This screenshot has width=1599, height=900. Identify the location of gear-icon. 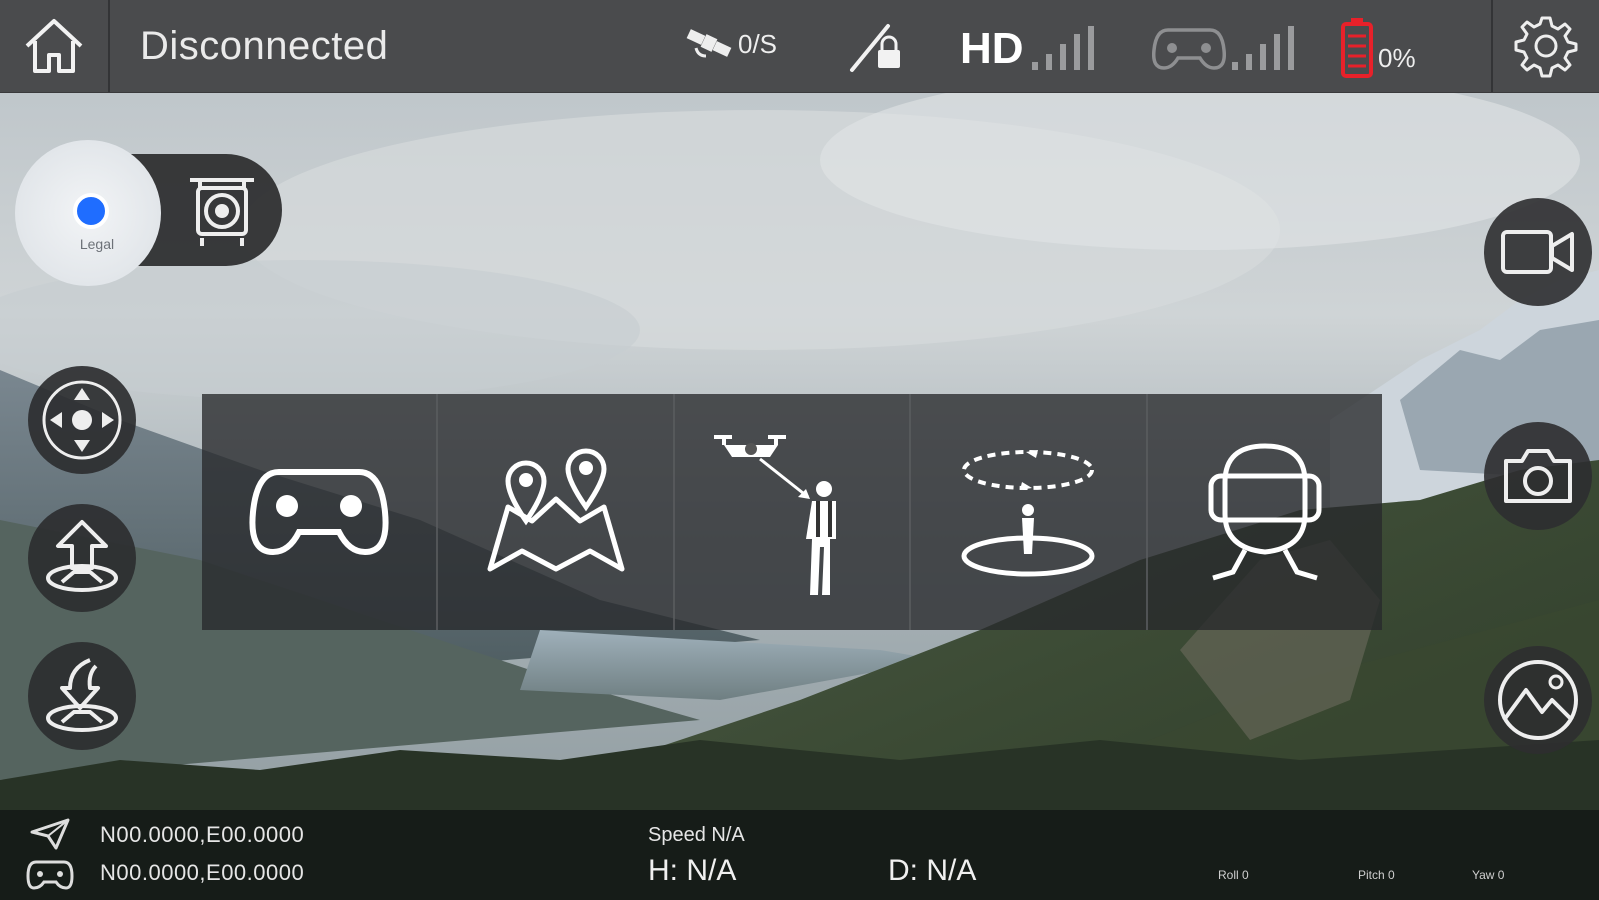
(1546, 47).